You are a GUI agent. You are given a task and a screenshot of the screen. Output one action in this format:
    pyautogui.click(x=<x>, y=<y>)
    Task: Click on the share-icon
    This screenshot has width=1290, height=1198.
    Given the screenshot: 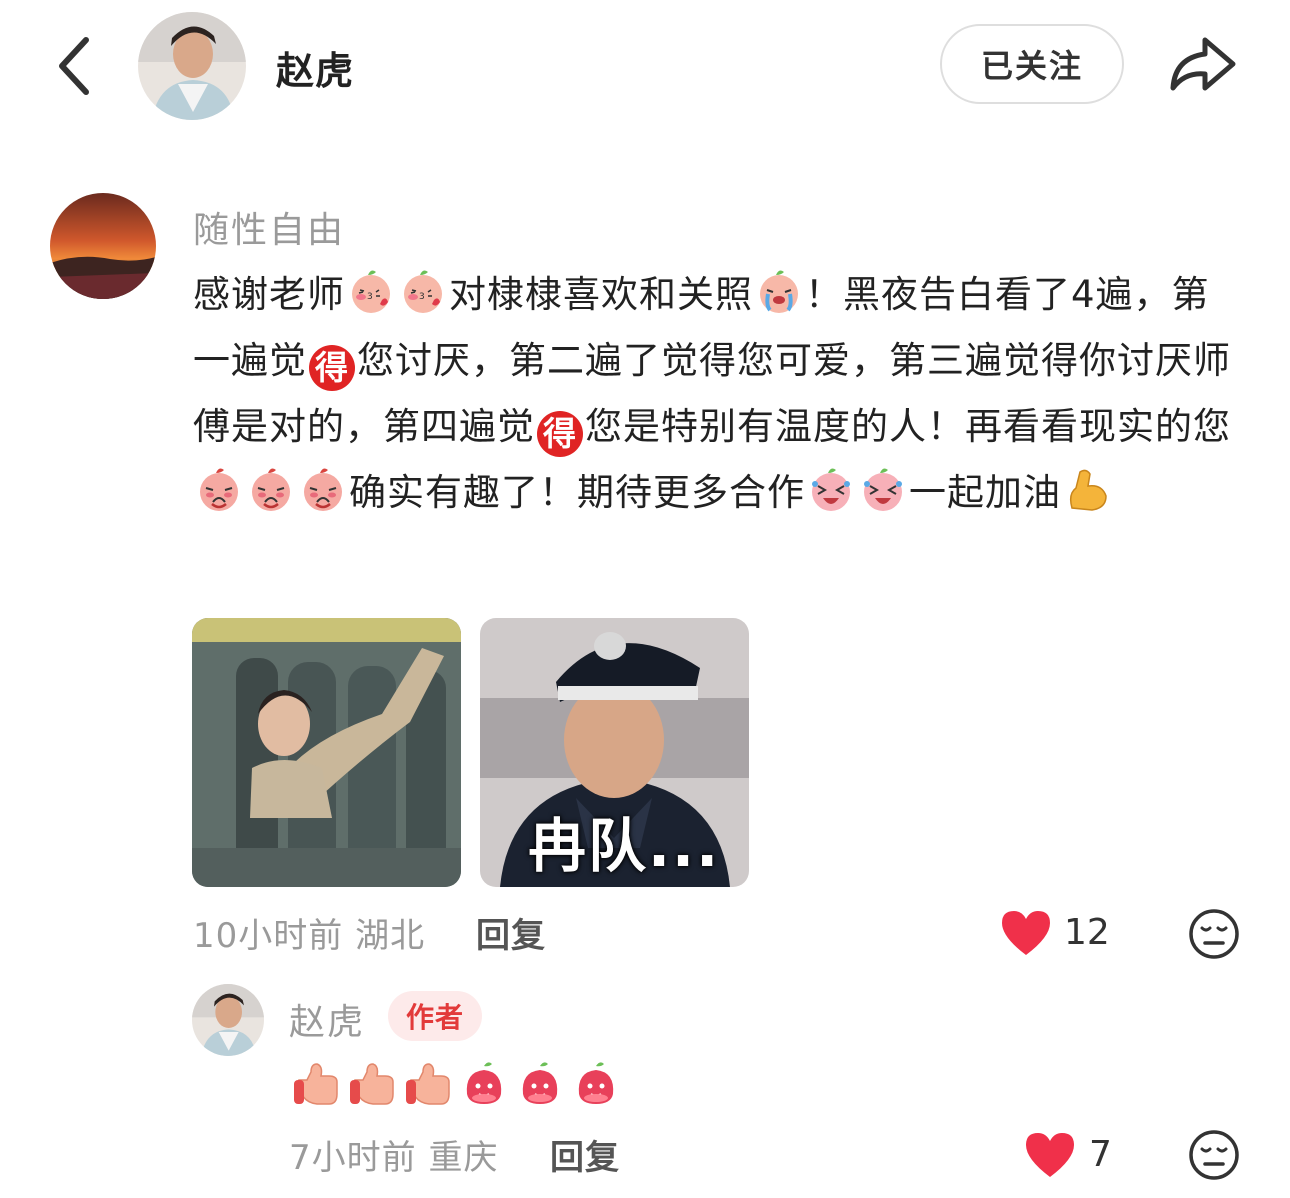 What is the action you would take?
    pyautogui.click(x=1203, y=64)
    